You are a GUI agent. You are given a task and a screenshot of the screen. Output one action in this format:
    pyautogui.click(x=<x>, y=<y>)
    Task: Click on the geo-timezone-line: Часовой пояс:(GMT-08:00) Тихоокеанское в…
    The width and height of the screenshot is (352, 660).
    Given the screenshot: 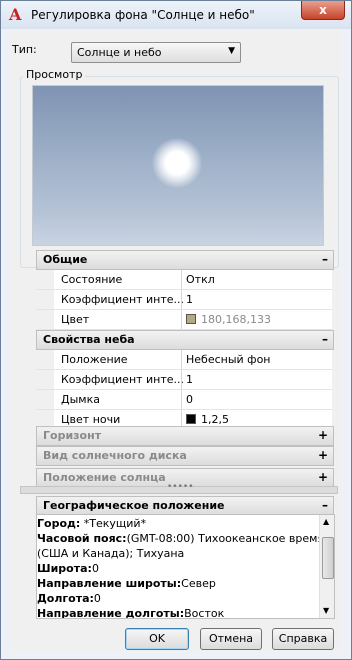 What is the action you would take?
    pyautogui.click(x=181, y=538)
    